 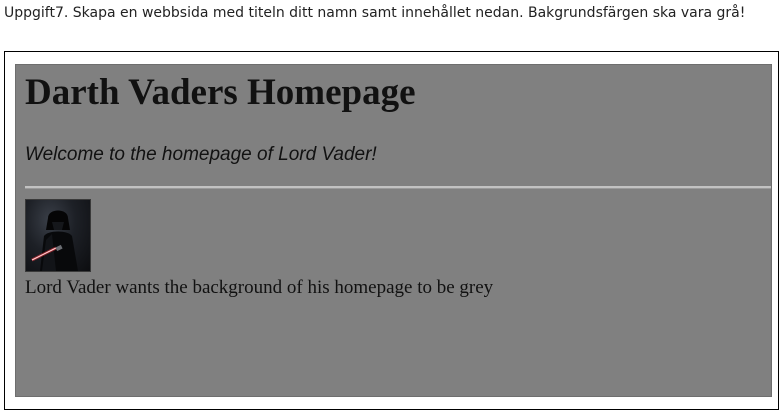 I want to click on page-title: Darth Vaders Homepage, so click(x=220, y=92).